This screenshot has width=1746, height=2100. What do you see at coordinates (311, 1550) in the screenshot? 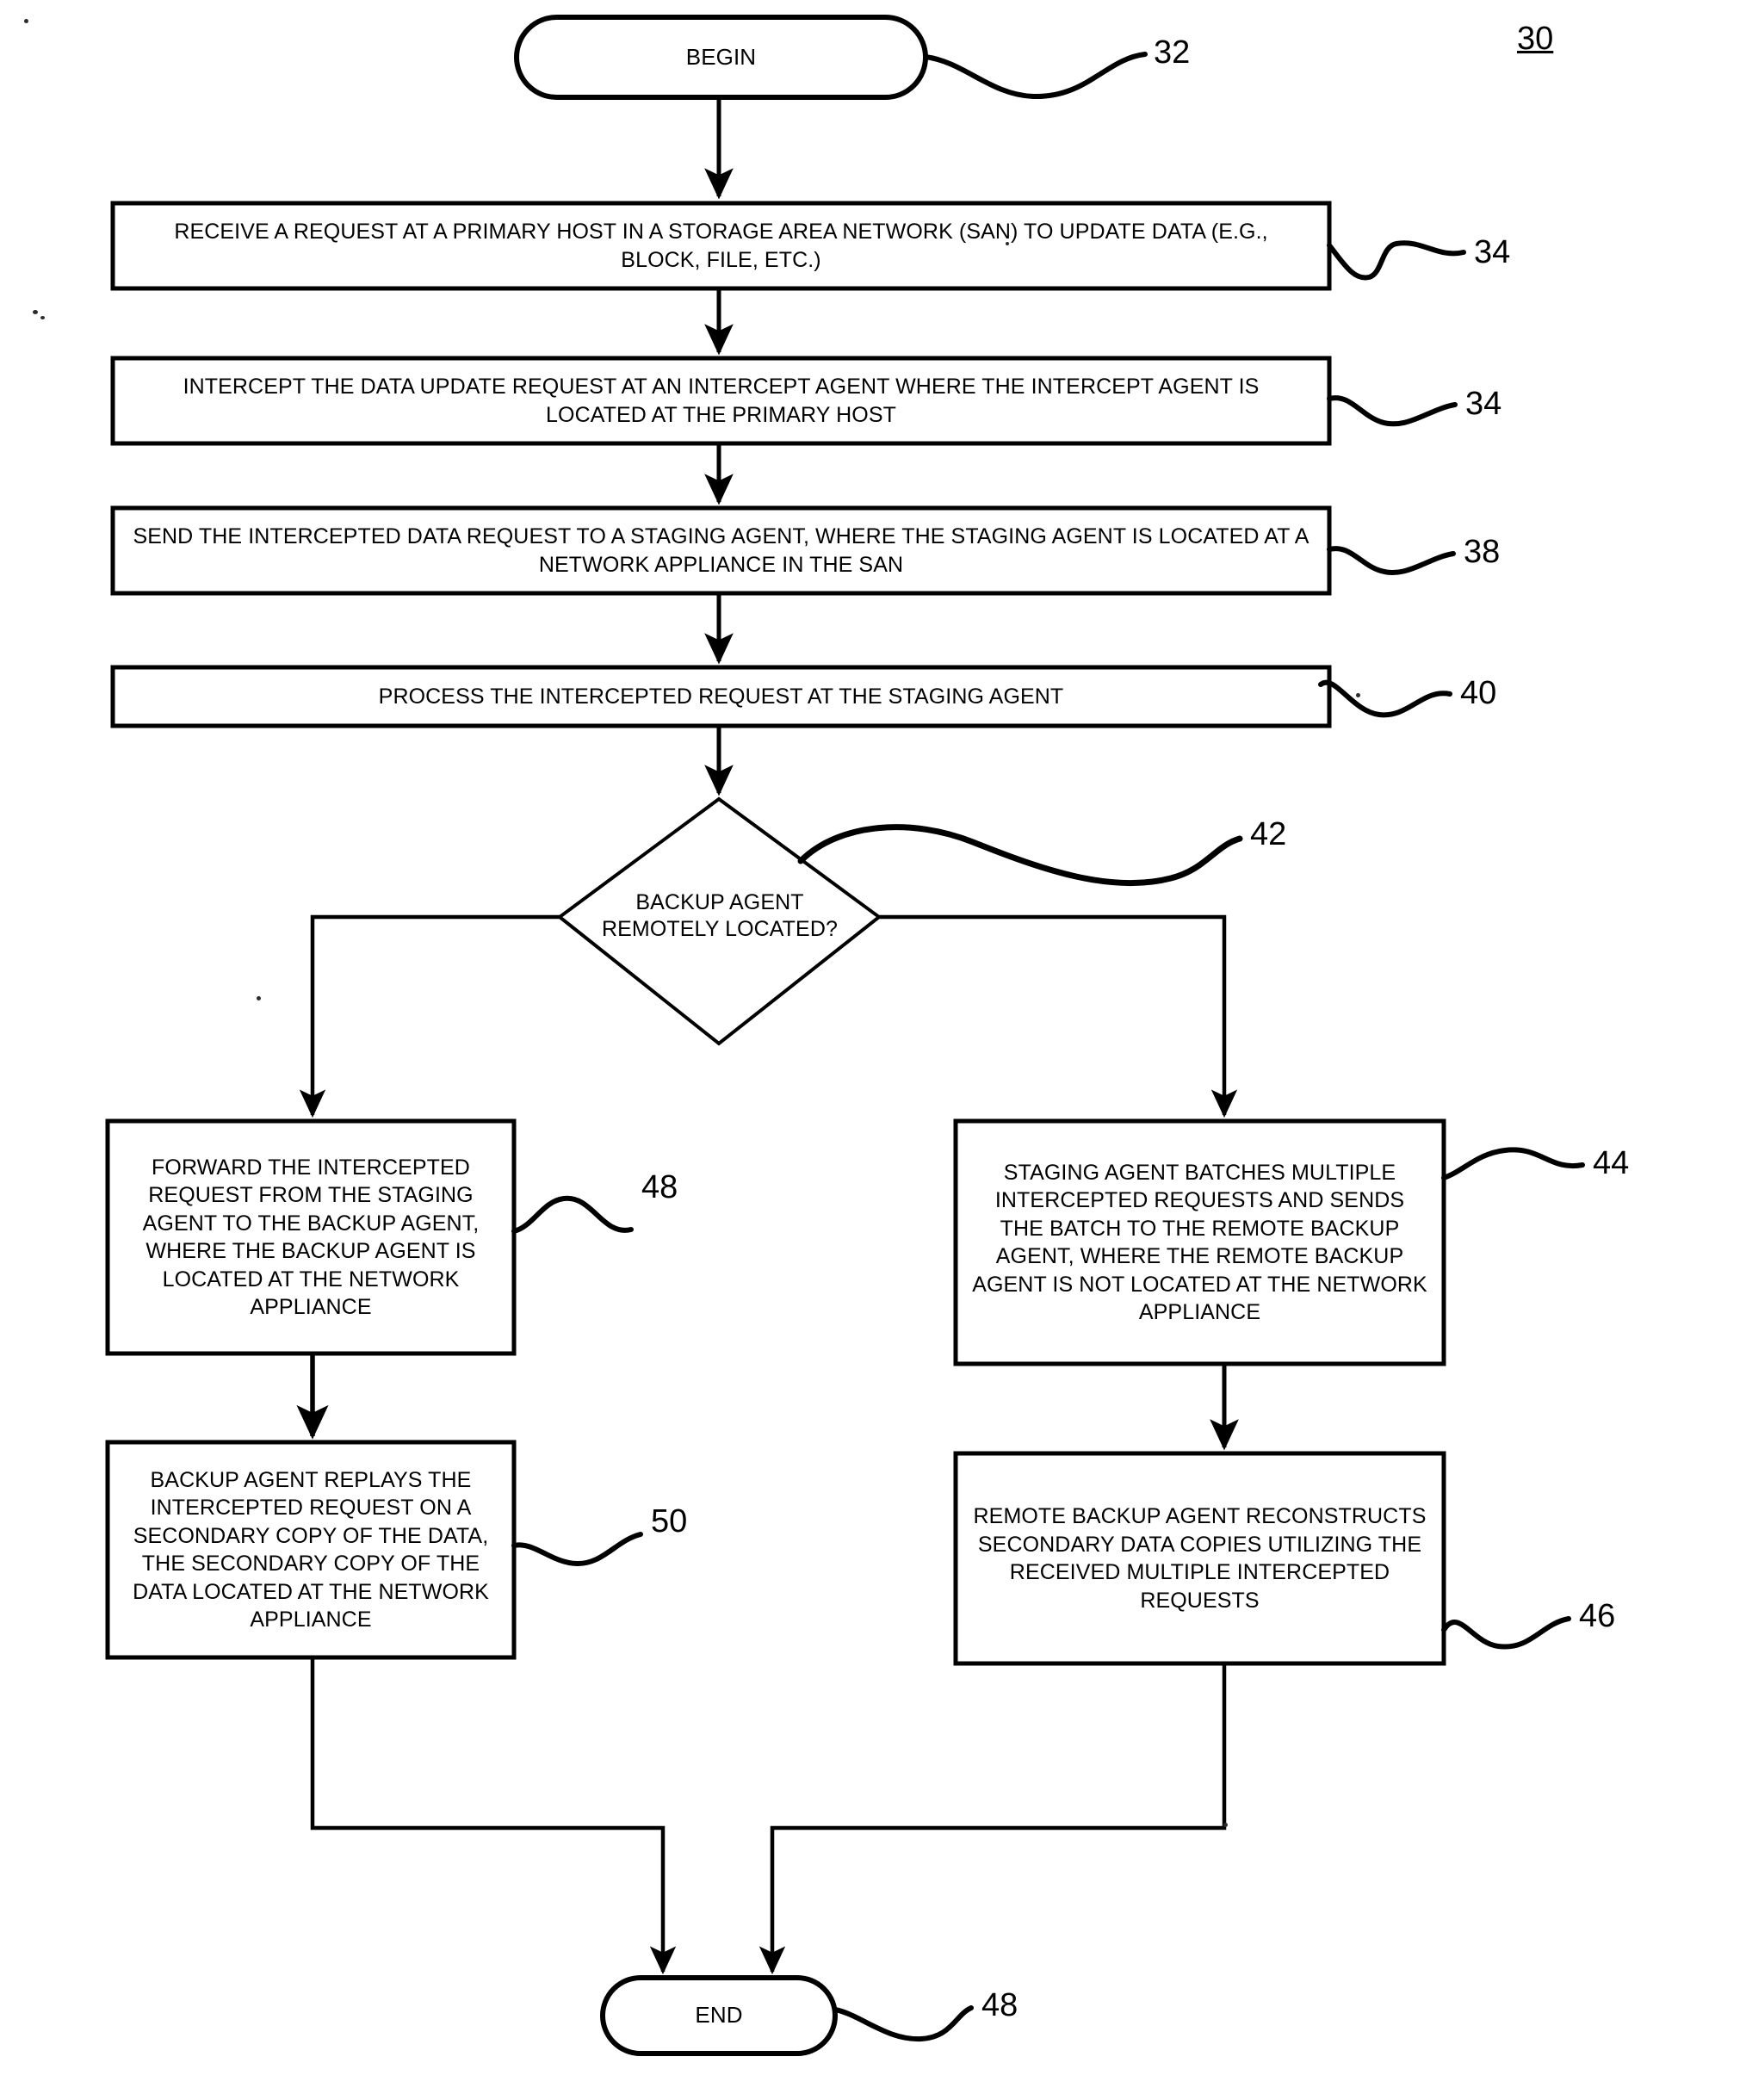
I see `left2-box-shape` at bounding box center [311, 1550].